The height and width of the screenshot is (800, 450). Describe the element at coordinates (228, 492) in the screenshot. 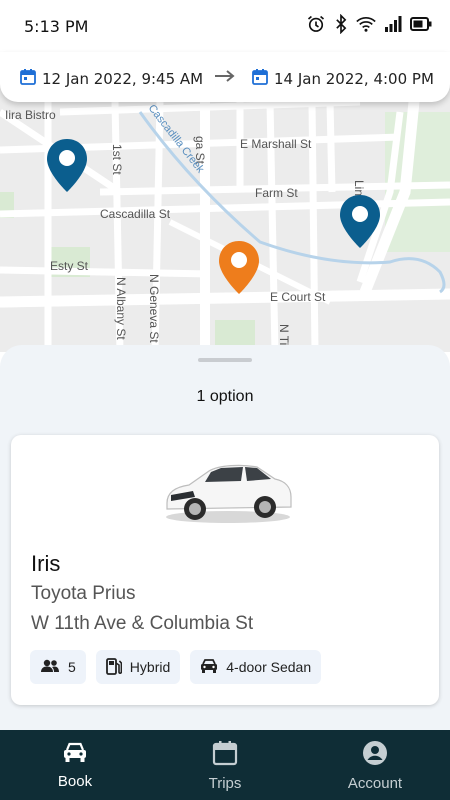

I see `car-image` at that location.